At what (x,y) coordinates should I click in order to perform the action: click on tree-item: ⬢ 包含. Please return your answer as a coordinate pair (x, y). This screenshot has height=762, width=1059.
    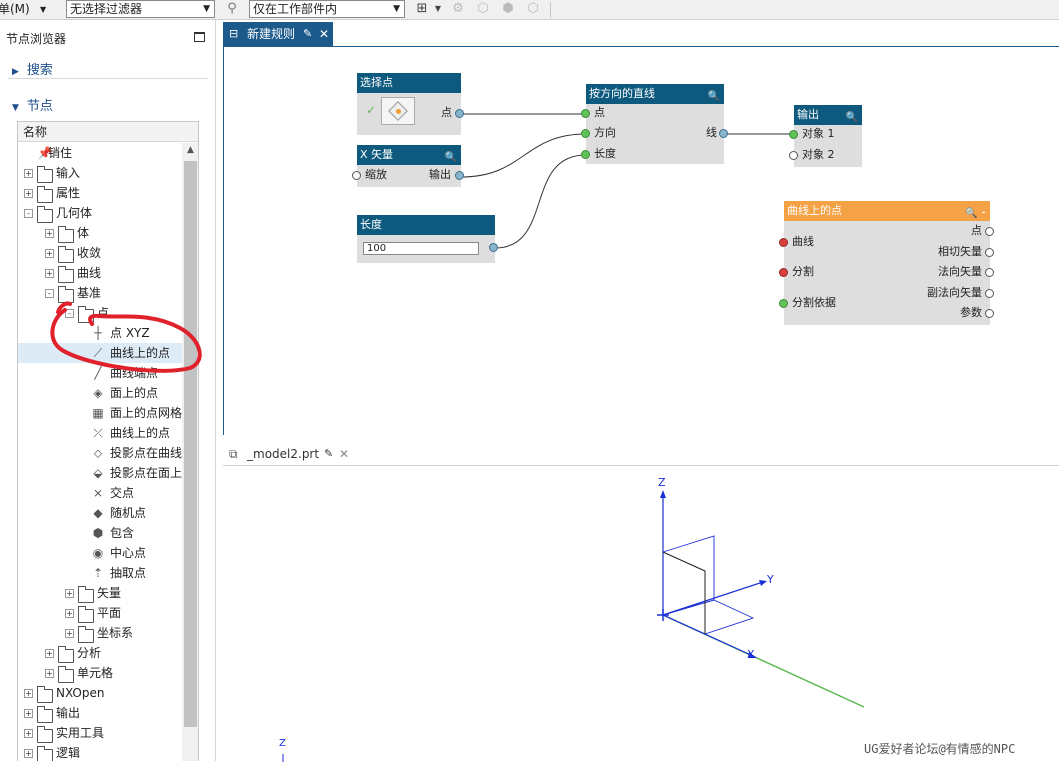
    Looking at the image, I should click on (100, 533).